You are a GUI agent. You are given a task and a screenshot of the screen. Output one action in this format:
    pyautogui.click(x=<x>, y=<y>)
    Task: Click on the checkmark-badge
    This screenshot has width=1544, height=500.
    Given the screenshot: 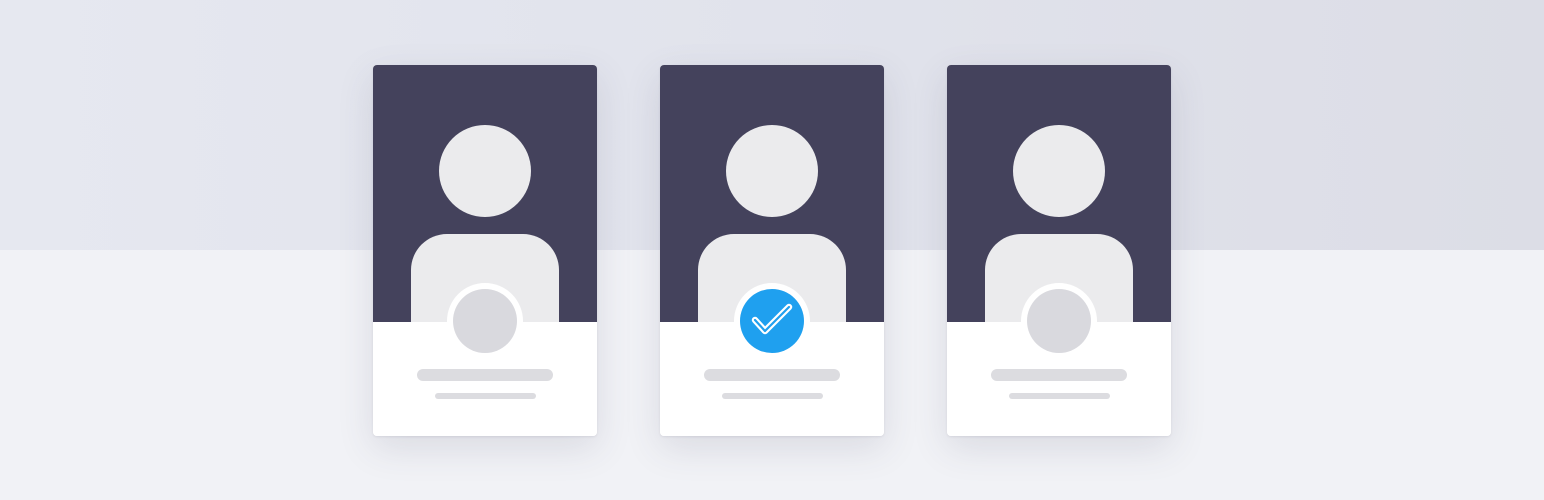 What is the action you would take?
    pyautogui.click(x=772, y=321)
    